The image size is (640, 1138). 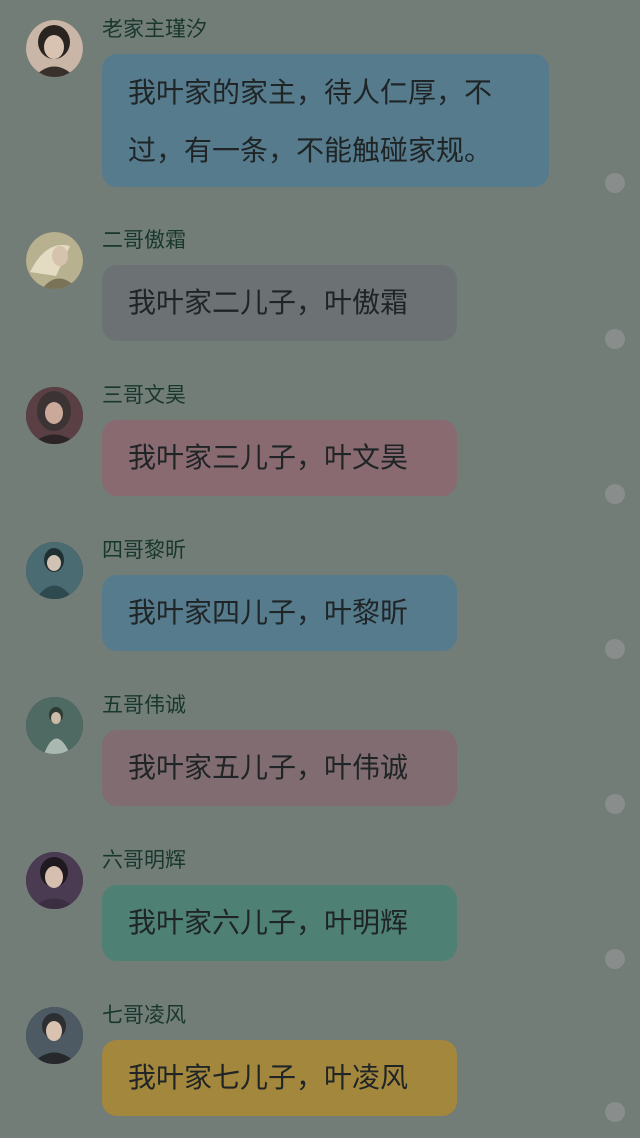 I want to click on sender-name: 四哥黎昕, so click(x=144, y=550).